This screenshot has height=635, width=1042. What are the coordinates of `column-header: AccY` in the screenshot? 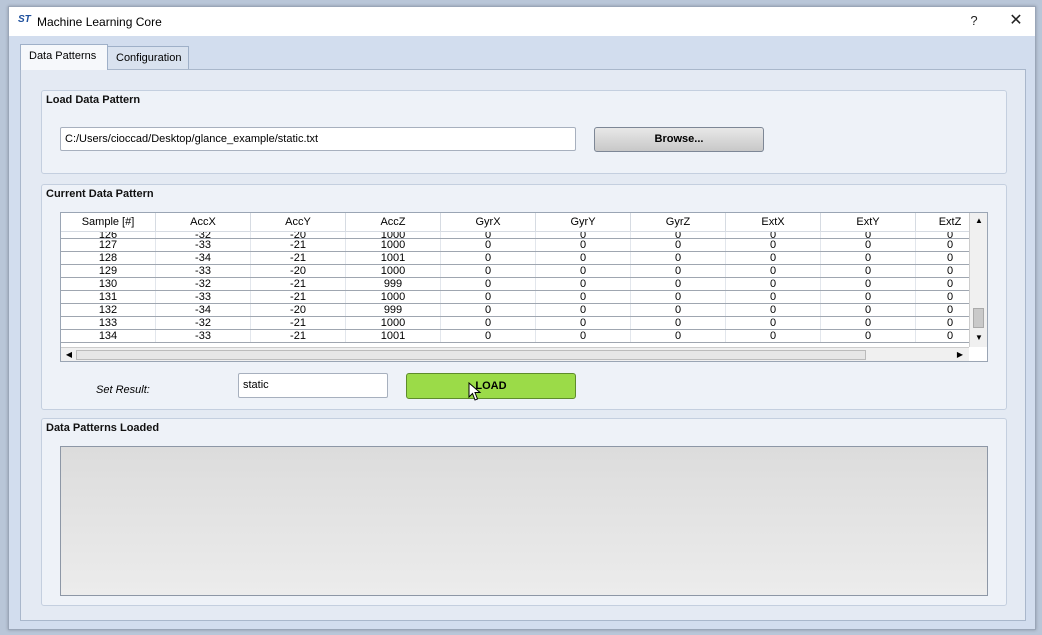 It's located at (298, 222).